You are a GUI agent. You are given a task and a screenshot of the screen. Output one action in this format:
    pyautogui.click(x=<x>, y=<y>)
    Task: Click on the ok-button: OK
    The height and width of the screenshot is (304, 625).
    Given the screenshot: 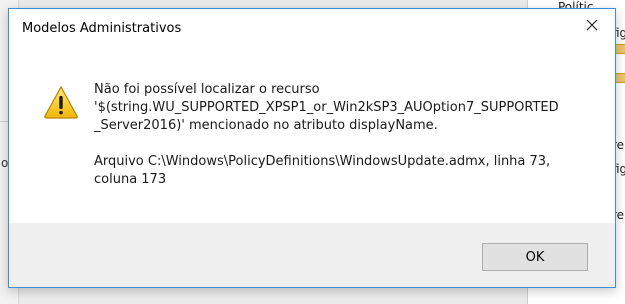 What is the action you would take?
    pyautogui.click(x=535, y=257)
    